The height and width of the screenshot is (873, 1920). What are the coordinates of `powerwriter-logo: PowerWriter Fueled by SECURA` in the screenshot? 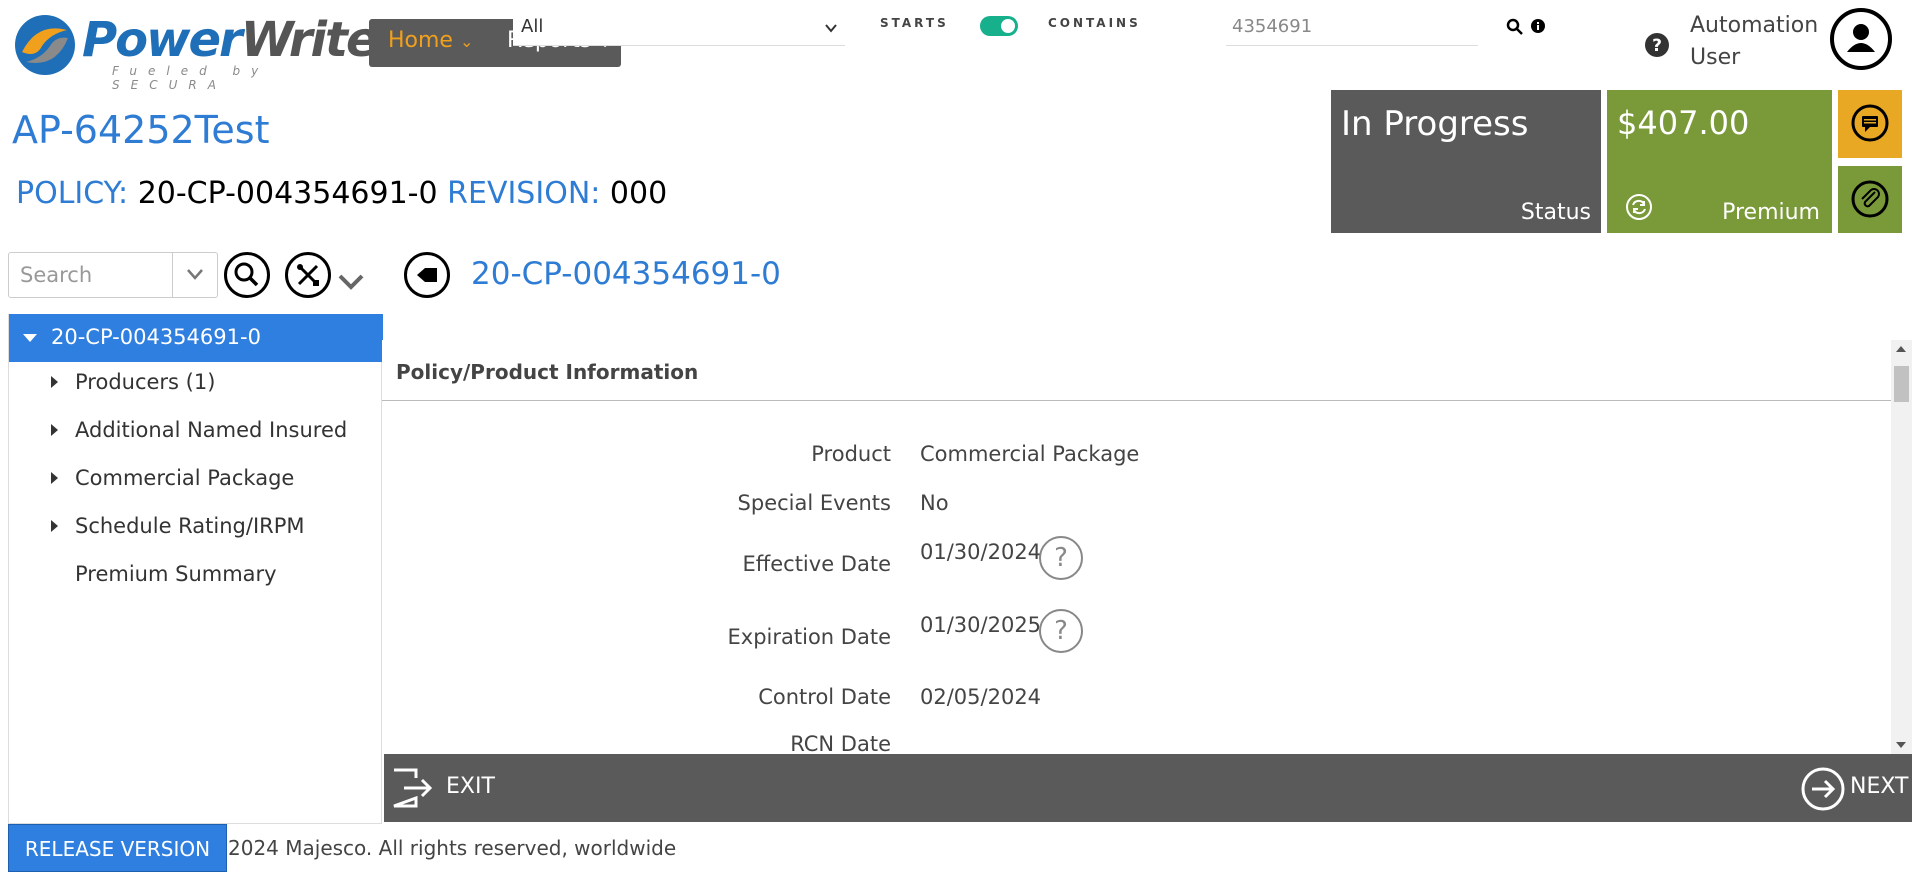 It's located at (206, 50).